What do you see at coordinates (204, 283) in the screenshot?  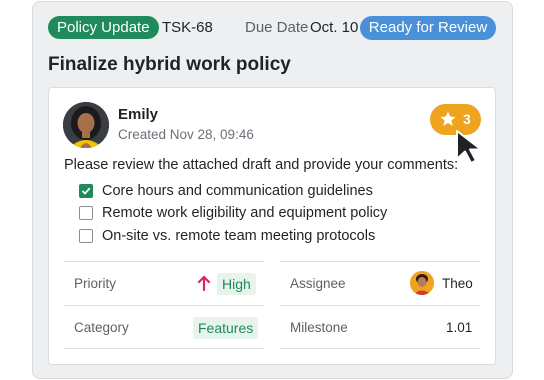 I see `arrow-up-icon` at bounding box center [204, 283].